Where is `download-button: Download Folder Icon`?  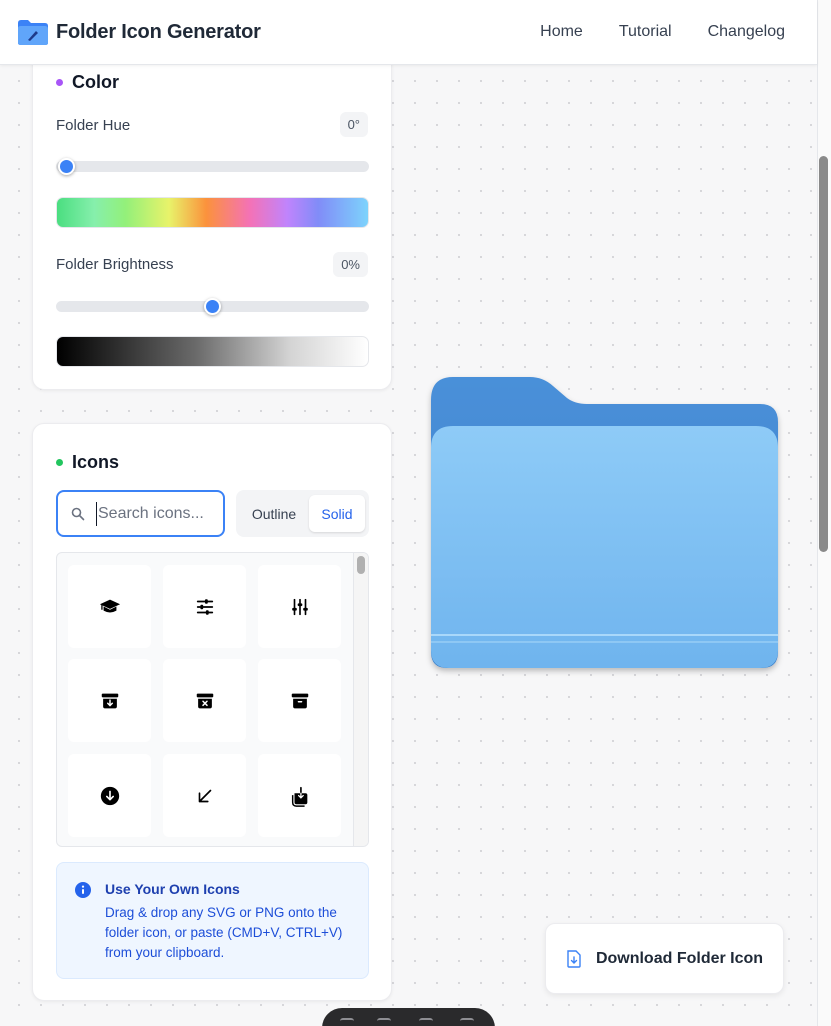 download-button: Download Folder Icon is located at coordinates (664, 958).